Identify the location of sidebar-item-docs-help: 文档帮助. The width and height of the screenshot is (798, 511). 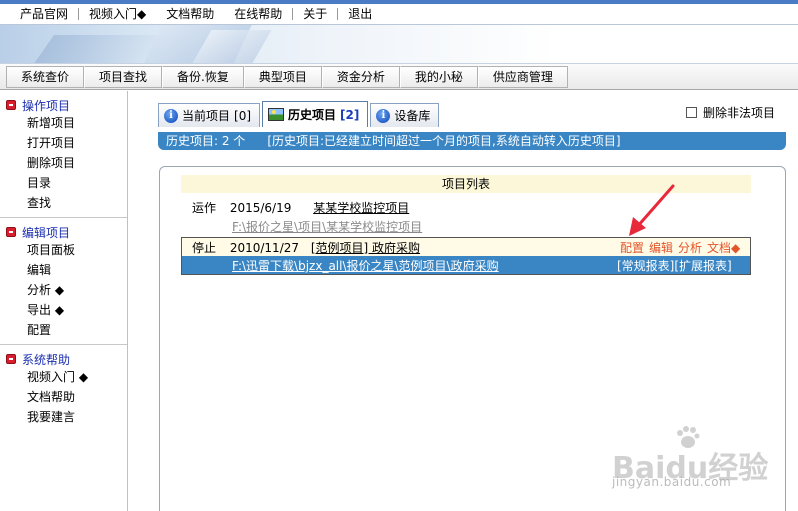
(66, 397).